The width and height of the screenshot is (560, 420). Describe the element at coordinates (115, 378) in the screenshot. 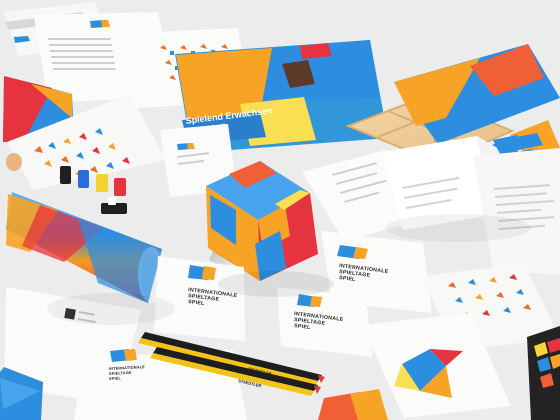

I see `brand-line-3-letterhead: SPIEL` at that location.